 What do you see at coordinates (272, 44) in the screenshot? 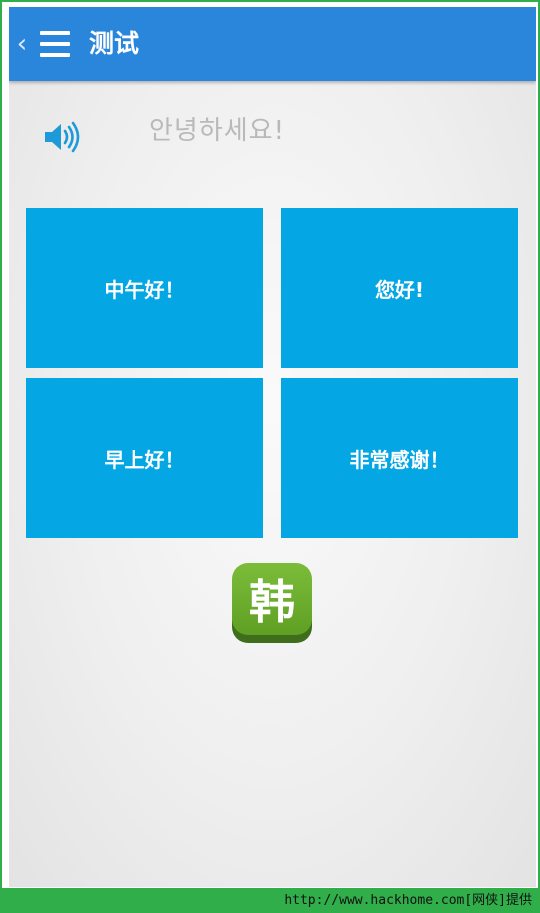
I see `app-bar: ‹ 测试` at bounding box center [272, 44].